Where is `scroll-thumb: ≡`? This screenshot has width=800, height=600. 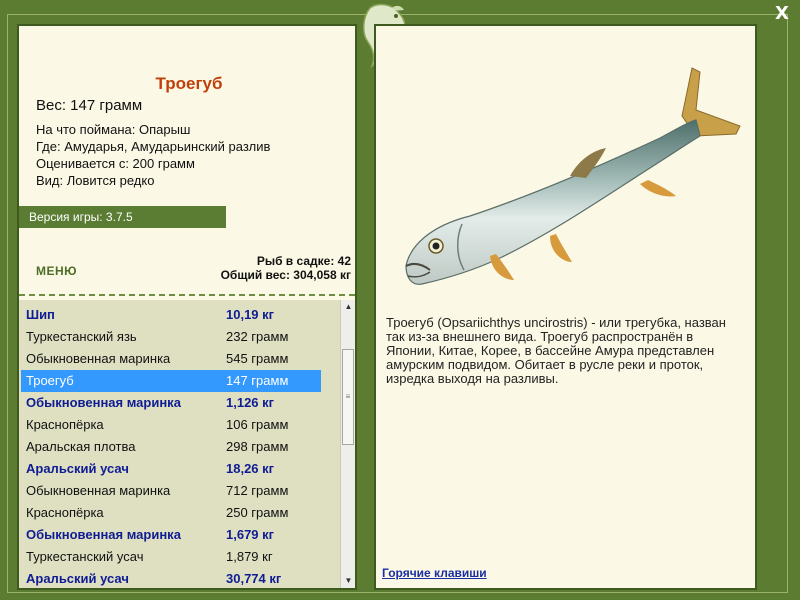 scroll-thumb: ≡ is located at coordinates (348, 397).